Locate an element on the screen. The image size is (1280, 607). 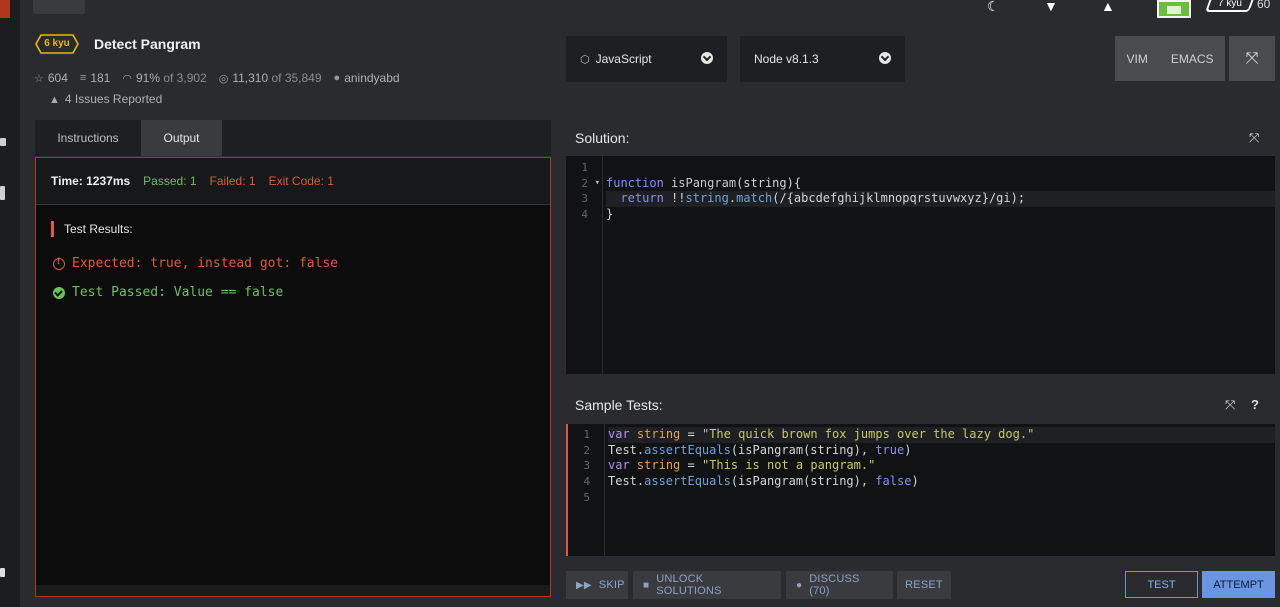
vim-mode-button: VIM is located at coordinates (1136, 59).